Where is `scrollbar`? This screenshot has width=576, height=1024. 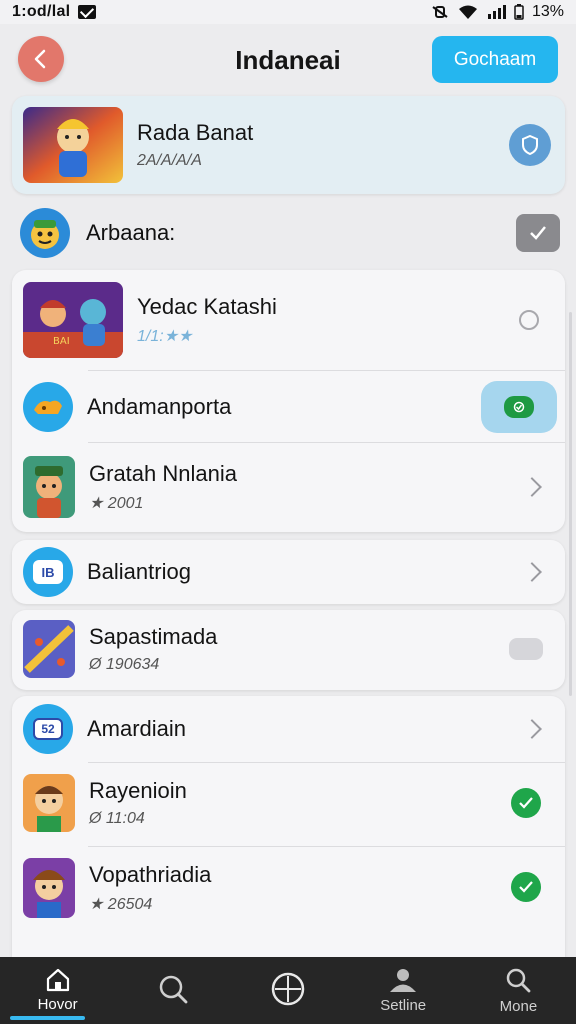 scrollbar is located at coordinates (570, 504).